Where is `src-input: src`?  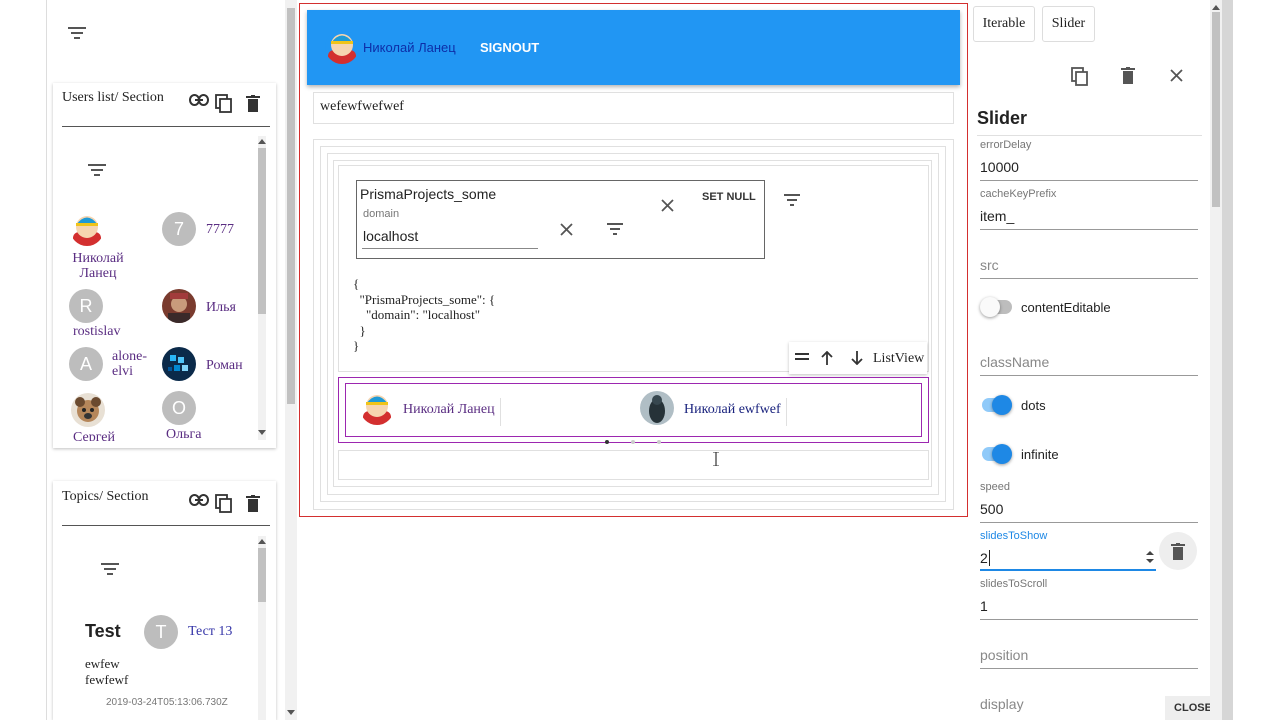
src-input: src is located at coordinates (989, 265).